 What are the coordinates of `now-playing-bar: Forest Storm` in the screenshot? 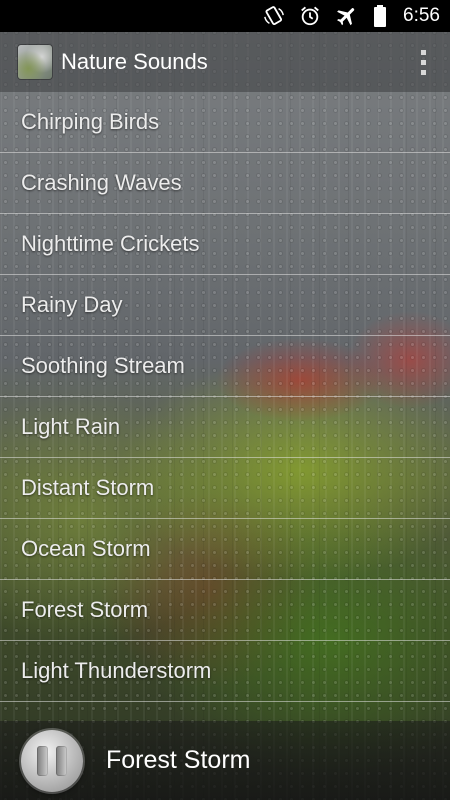 It's located at (225, 760).